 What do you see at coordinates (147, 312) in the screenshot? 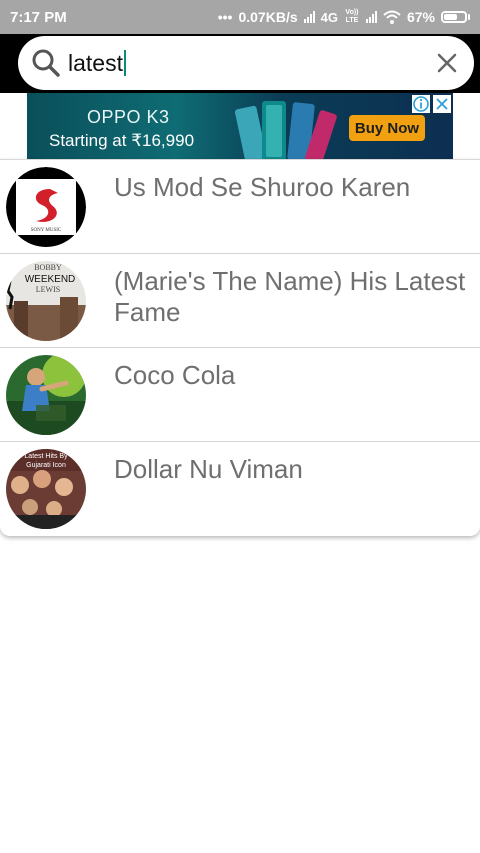
I see `result-title-line2: Fame` at bounding box center [147, 312].